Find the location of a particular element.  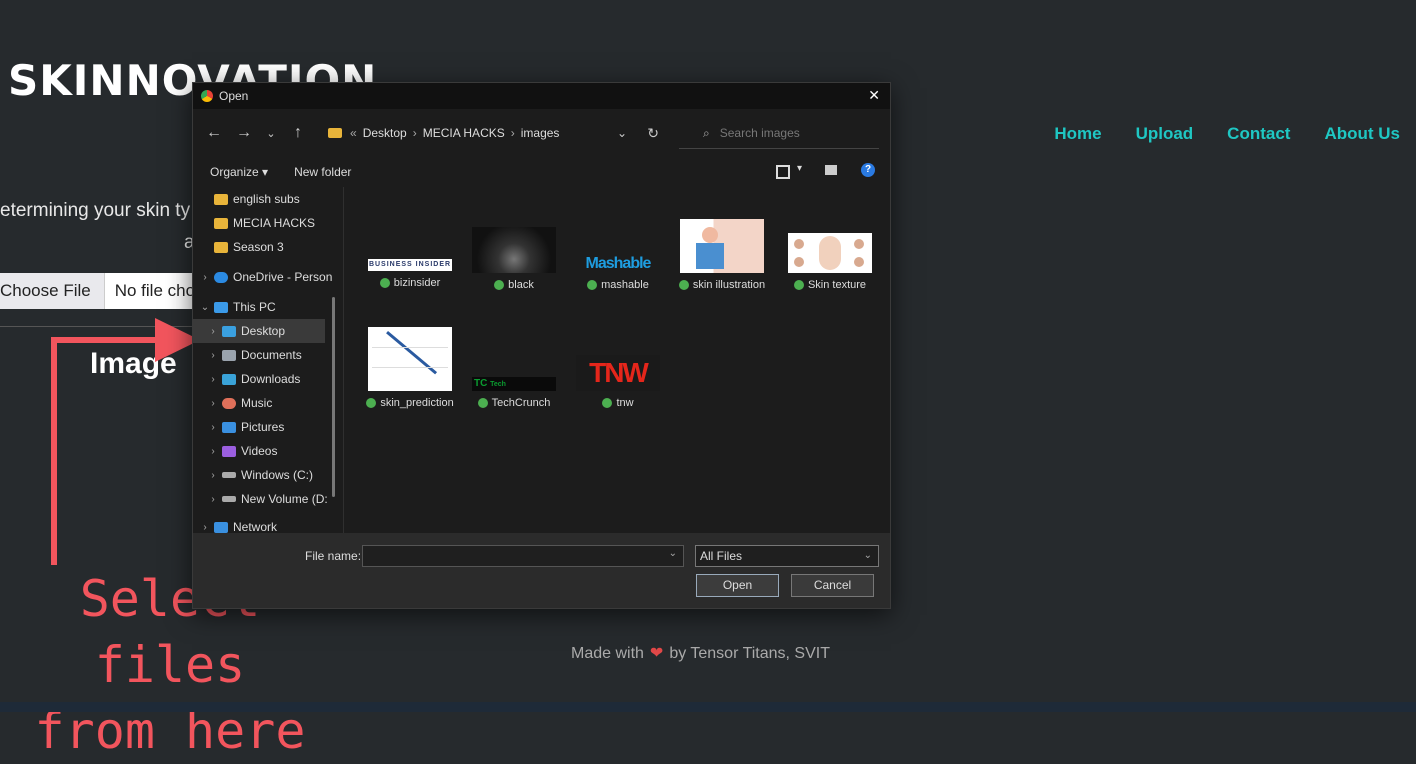

file-tile-mashable: Mashable mashable is located at coordinates (618, 259).